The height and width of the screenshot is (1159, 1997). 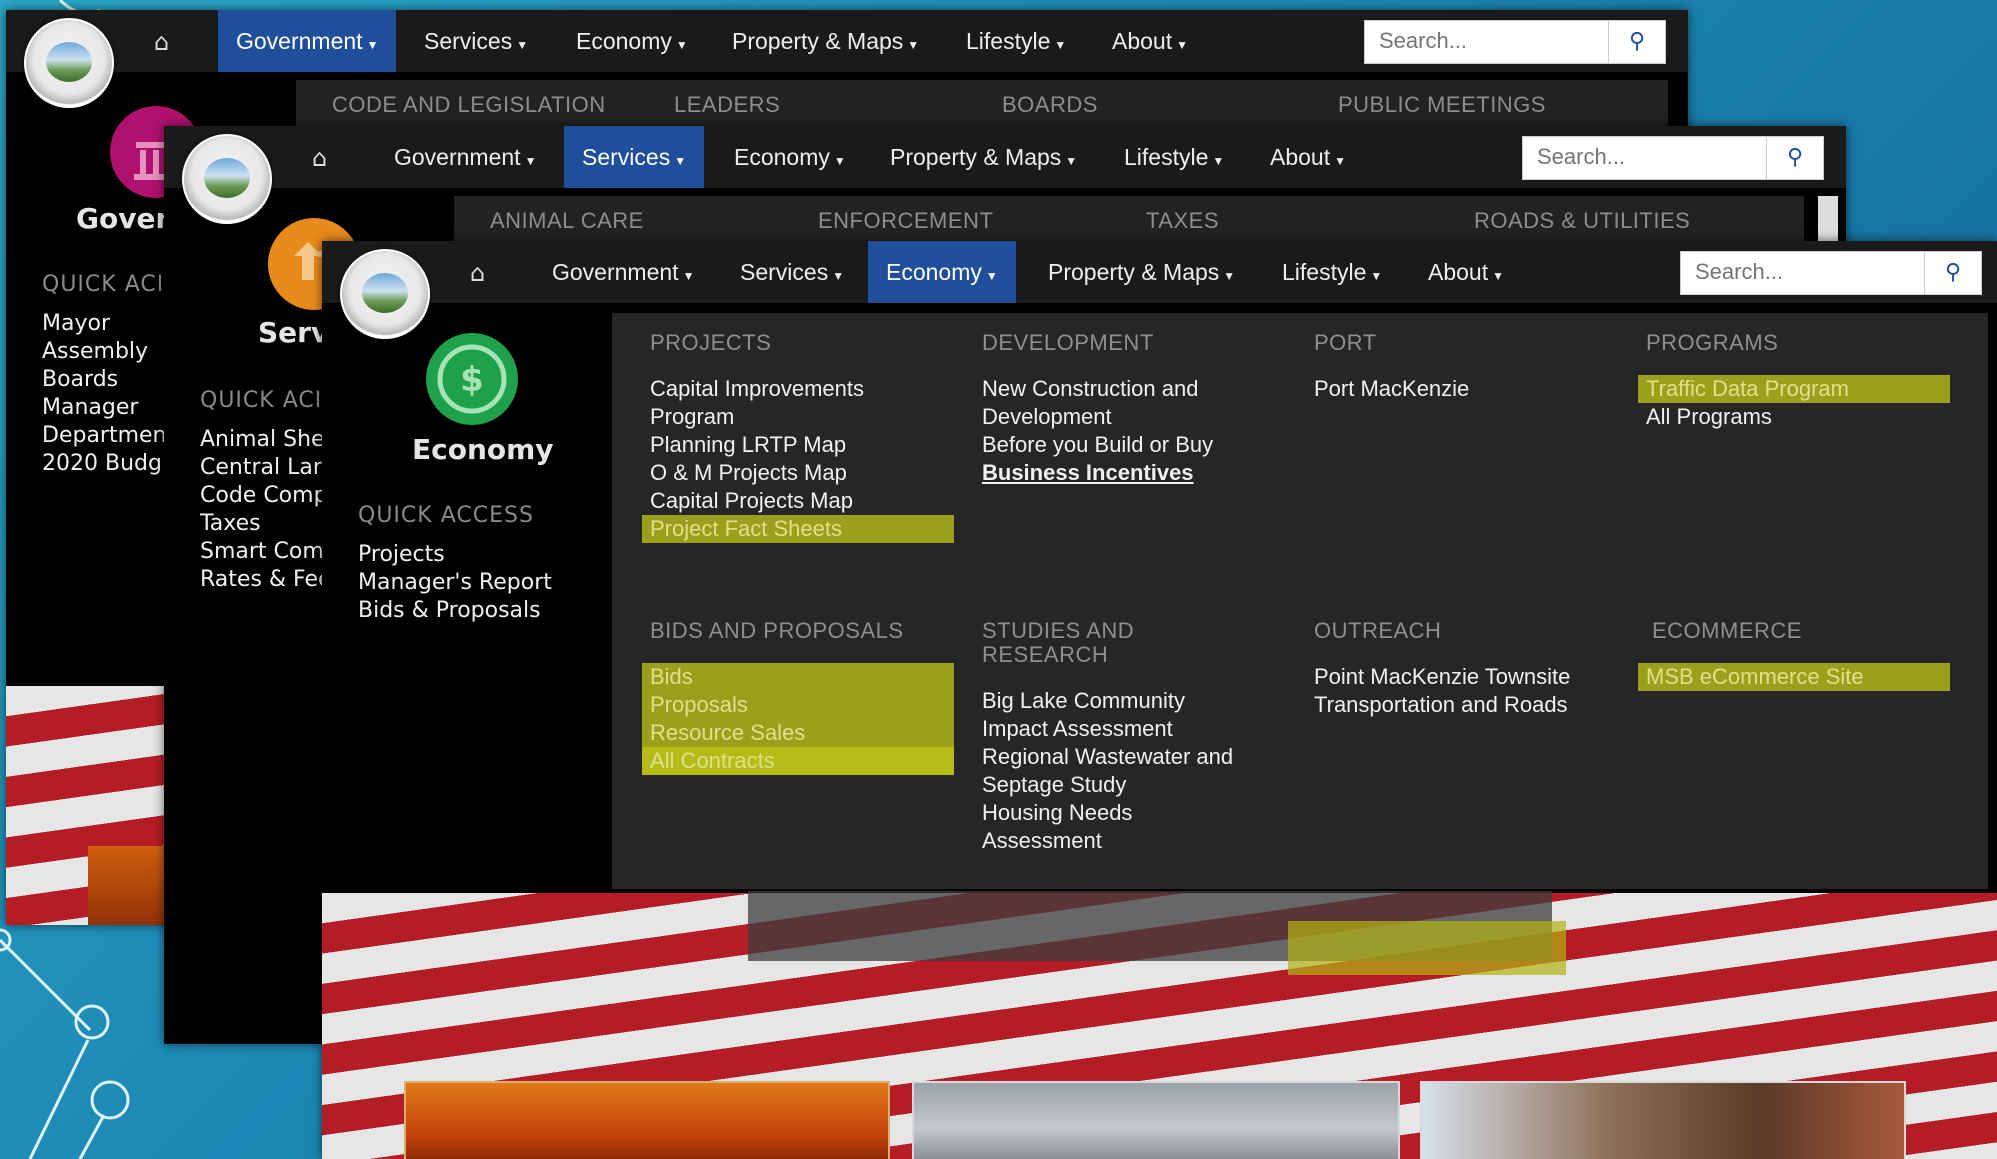 I want to click on menu-link: Septage Study, so click(x=1142, y=785).